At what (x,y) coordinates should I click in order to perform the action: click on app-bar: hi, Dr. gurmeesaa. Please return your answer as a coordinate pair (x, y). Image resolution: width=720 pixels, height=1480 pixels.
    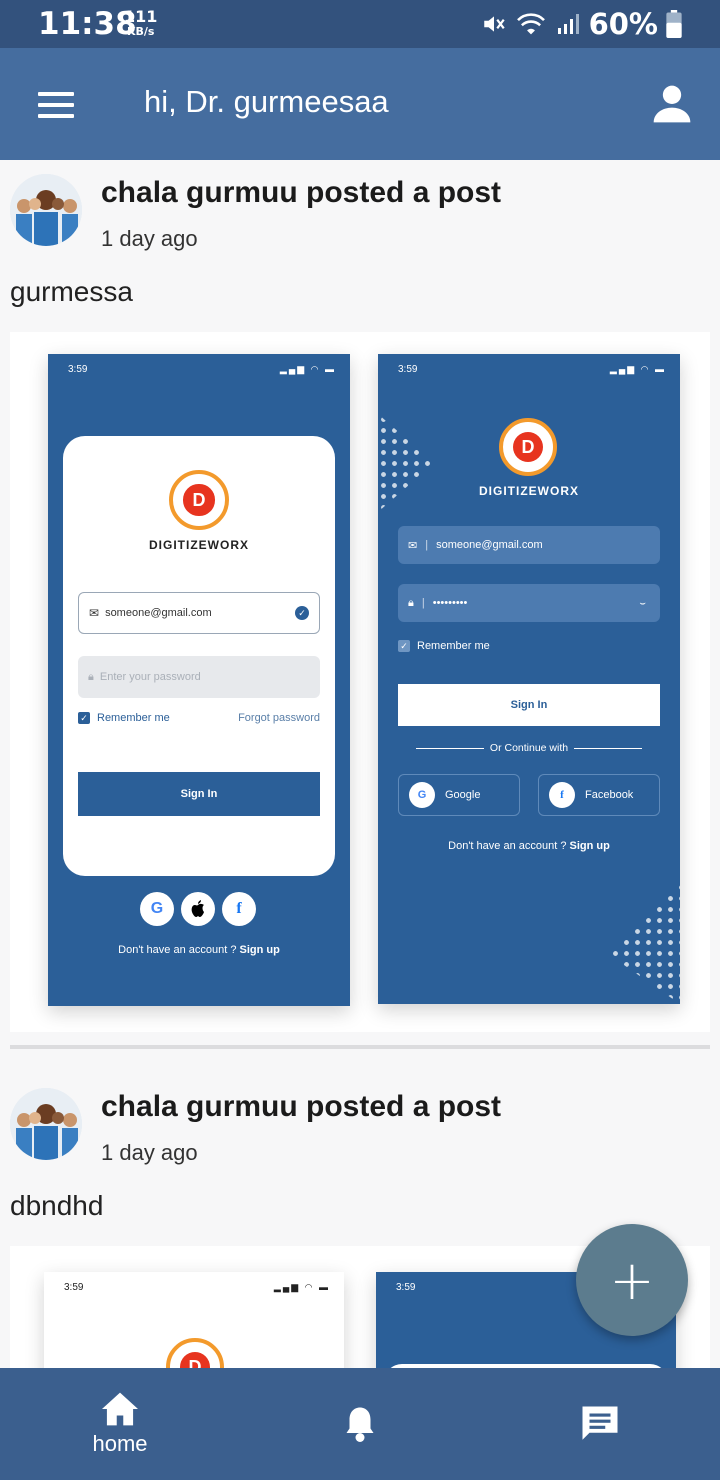
    Looking at the image, I should click on (360, 104).